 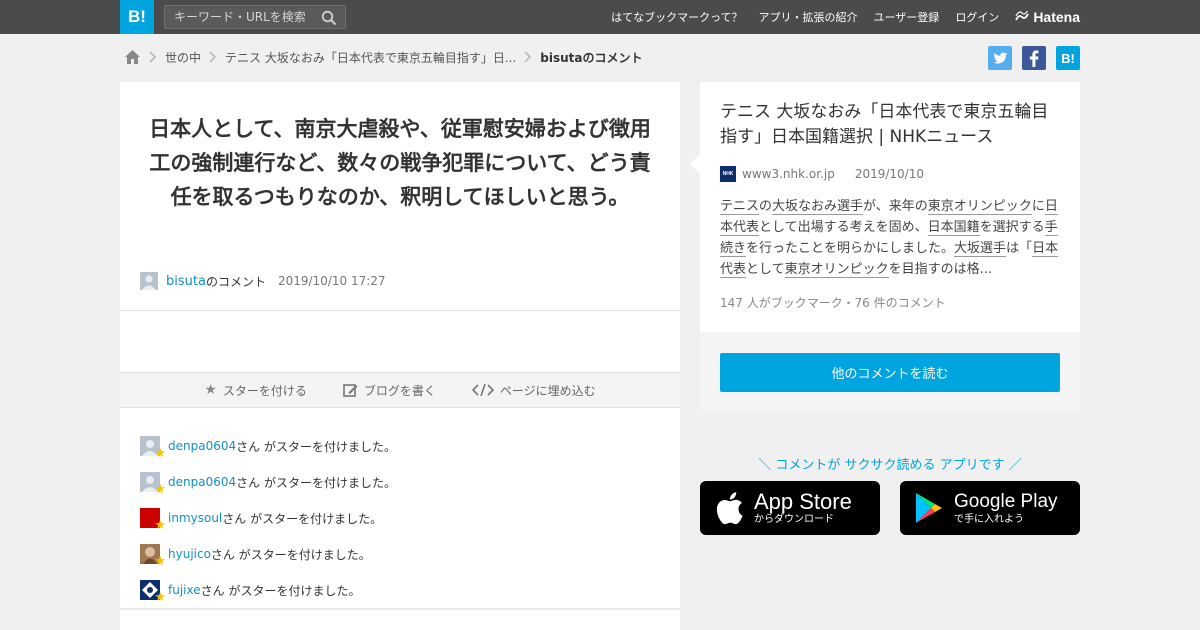 I want to click on write-blog-button: ブログを書く, so click(x=389, y=390).